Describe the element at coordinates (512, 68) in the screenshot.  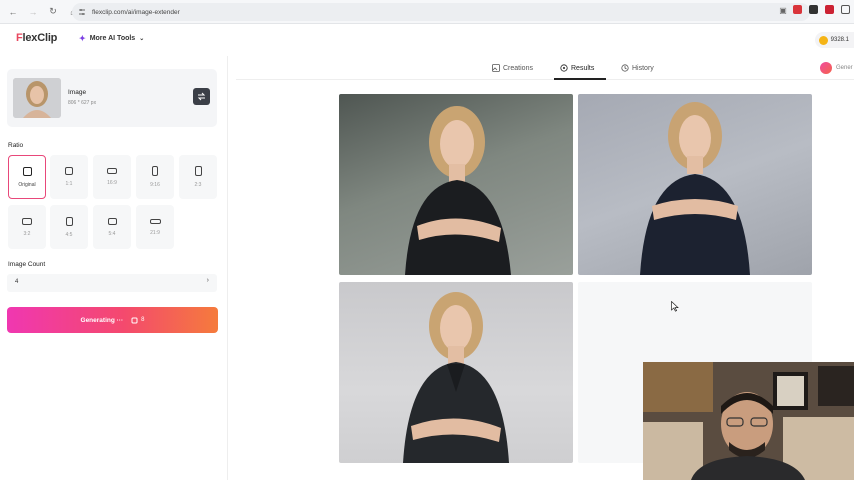
I see `tab-creations: Creations` at that location.